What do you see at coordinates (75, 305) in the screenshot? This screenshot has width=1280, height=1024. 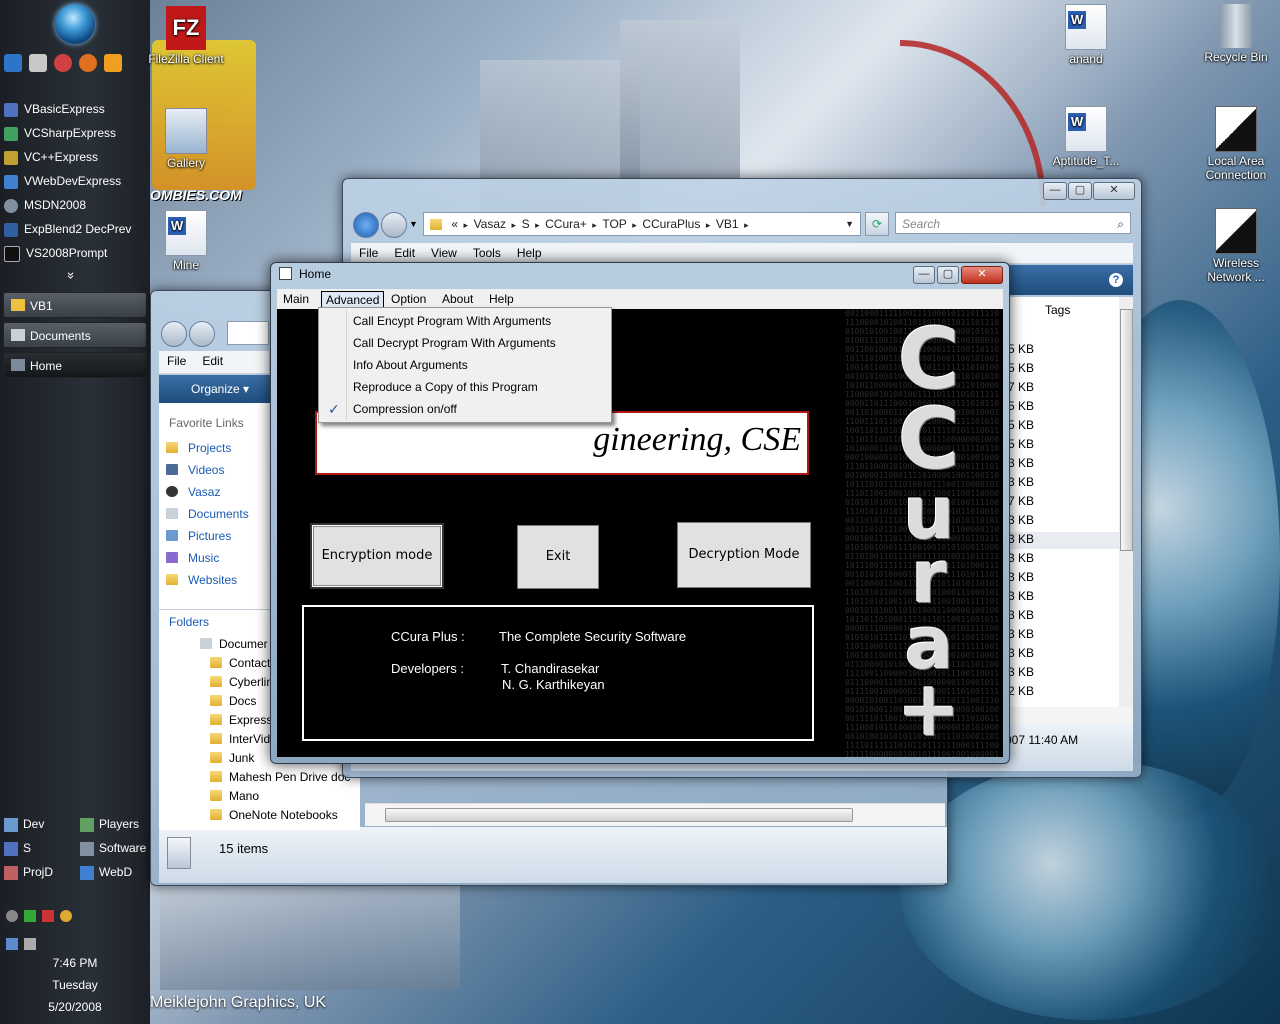 I see `taskbar-vb1: VB1` at bounding box center [75, 305].